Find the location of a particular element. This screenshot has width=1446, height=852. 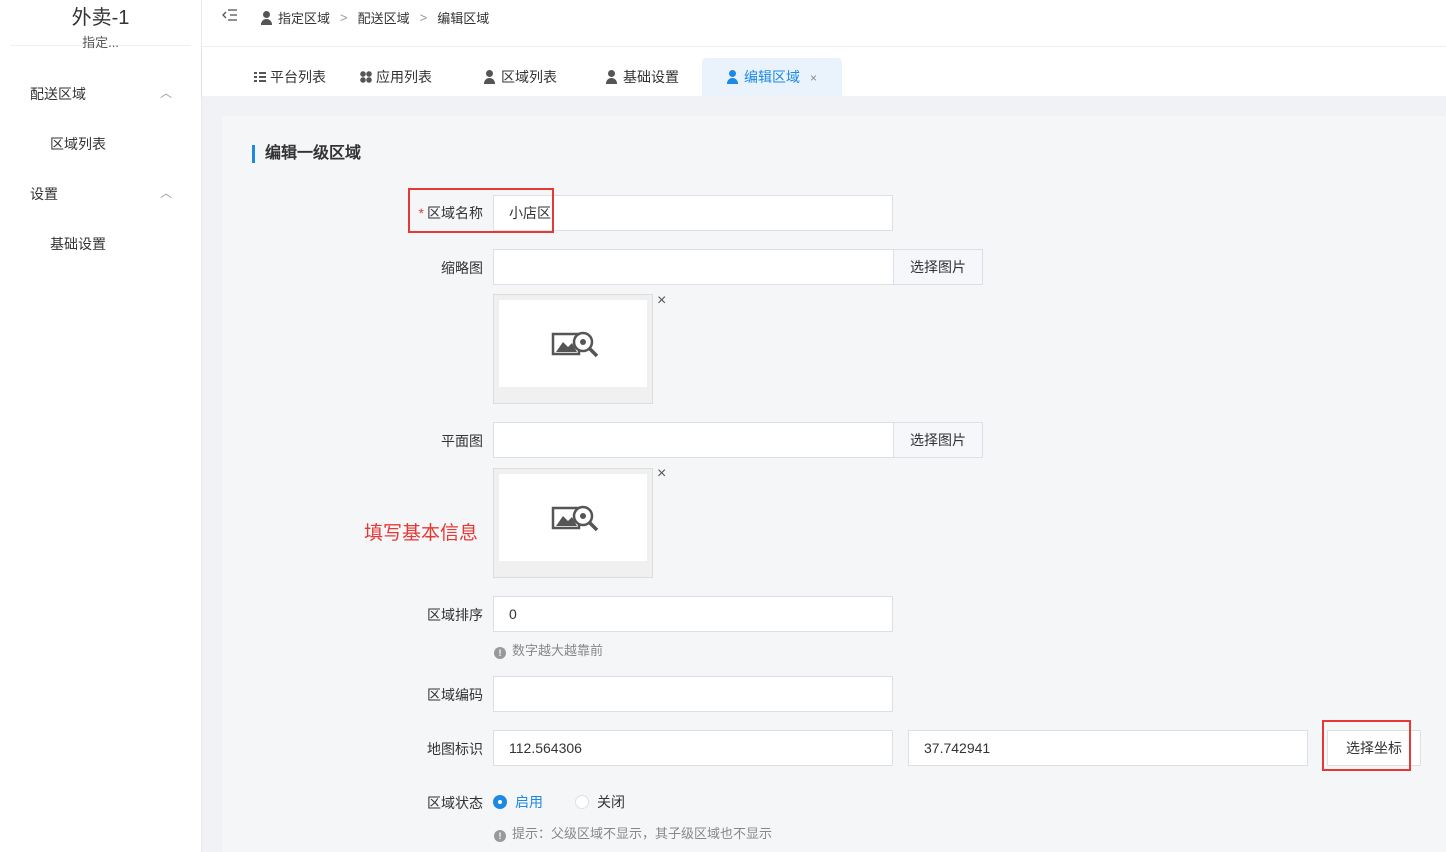

select-coordinate-button: 选择坐标 is located at coordinates (1374, 748).